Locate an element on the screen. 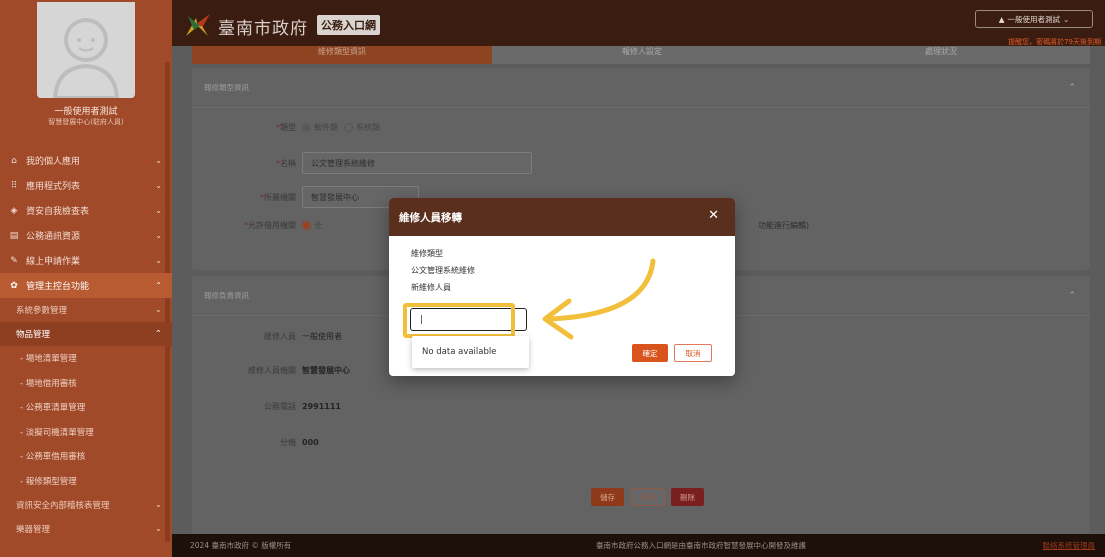  user-avatar-icon is located at coordinates (86, 50).